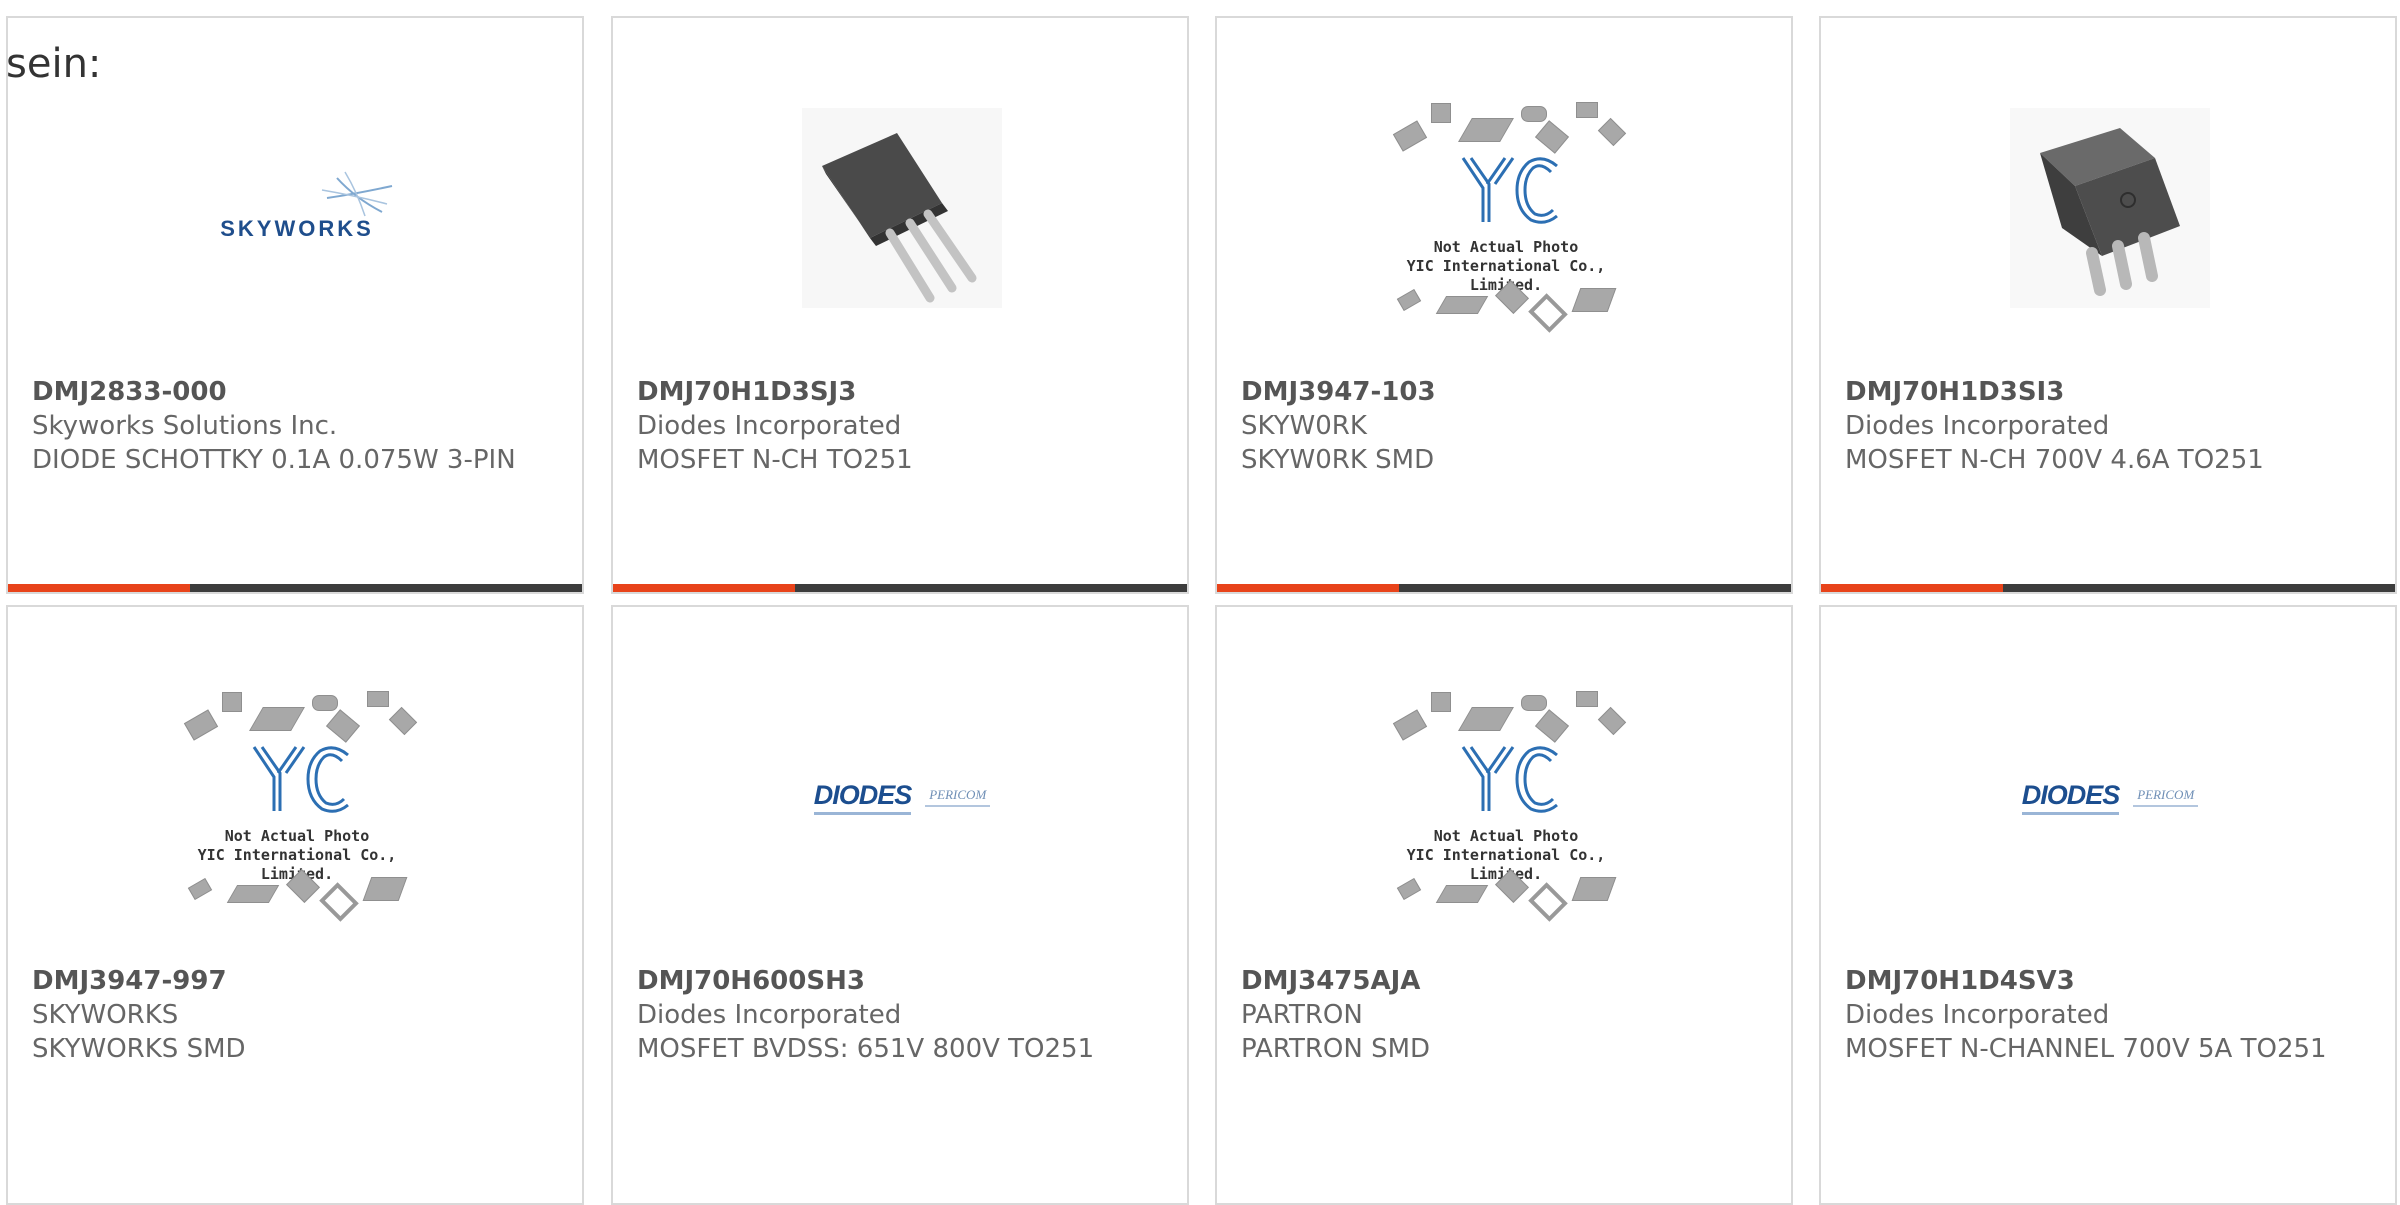  Describe the element at coordinates (1336, 1049) in the screenshot. I see `description: PARTRON SMD` at that location.